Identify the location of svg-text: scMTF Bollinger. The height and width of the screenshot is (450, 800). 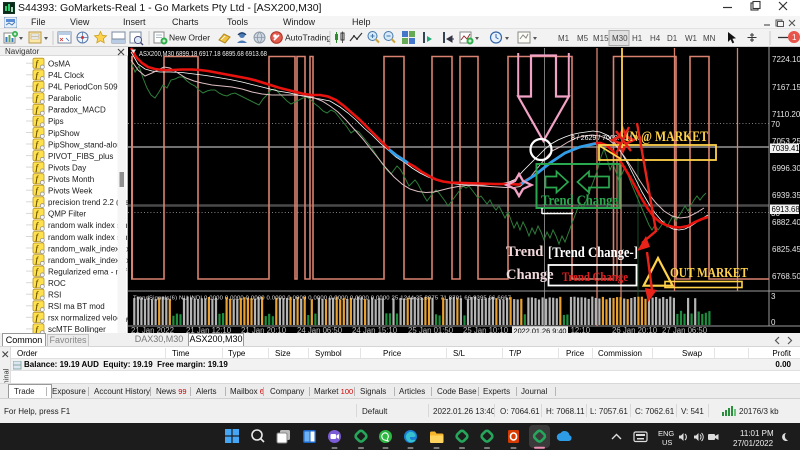
(77, 329).